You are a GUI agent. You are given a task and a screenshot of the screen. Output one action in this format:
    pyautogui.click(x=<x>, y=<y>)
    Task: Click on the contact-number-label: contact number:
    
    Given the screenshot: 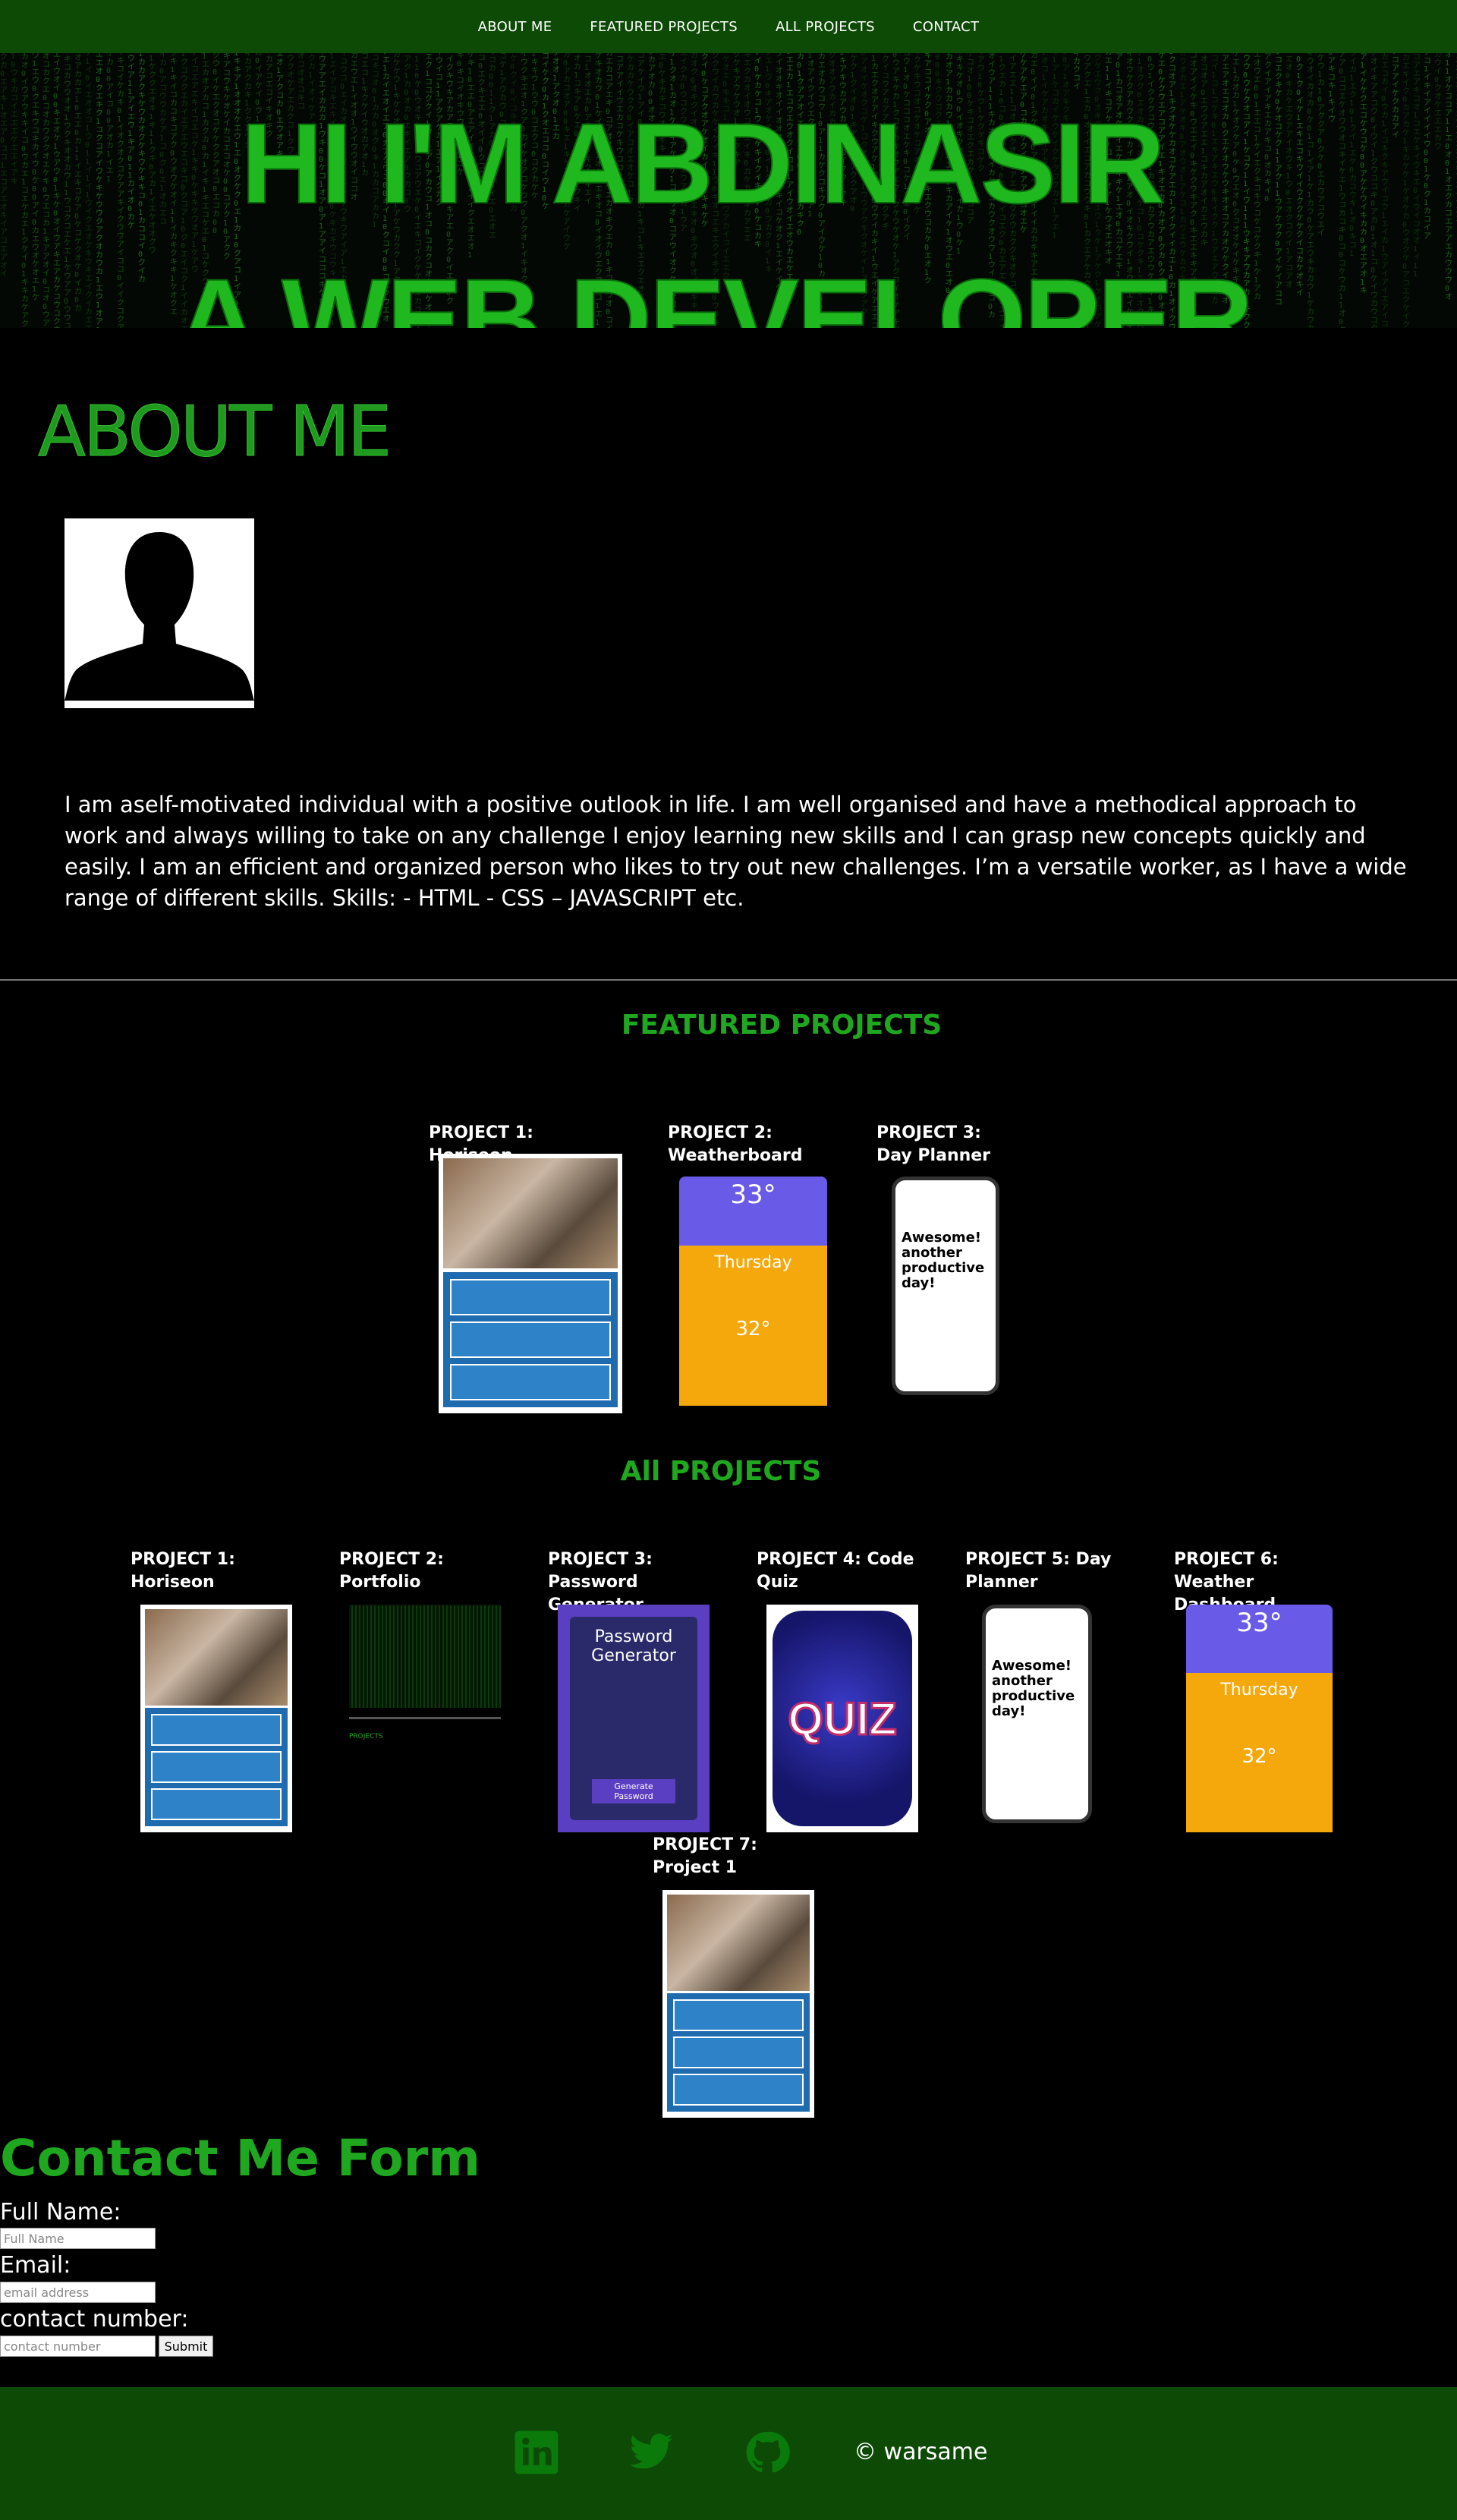 What is the action you would take?
    pyautogui.click(x=94, y=2319)
    